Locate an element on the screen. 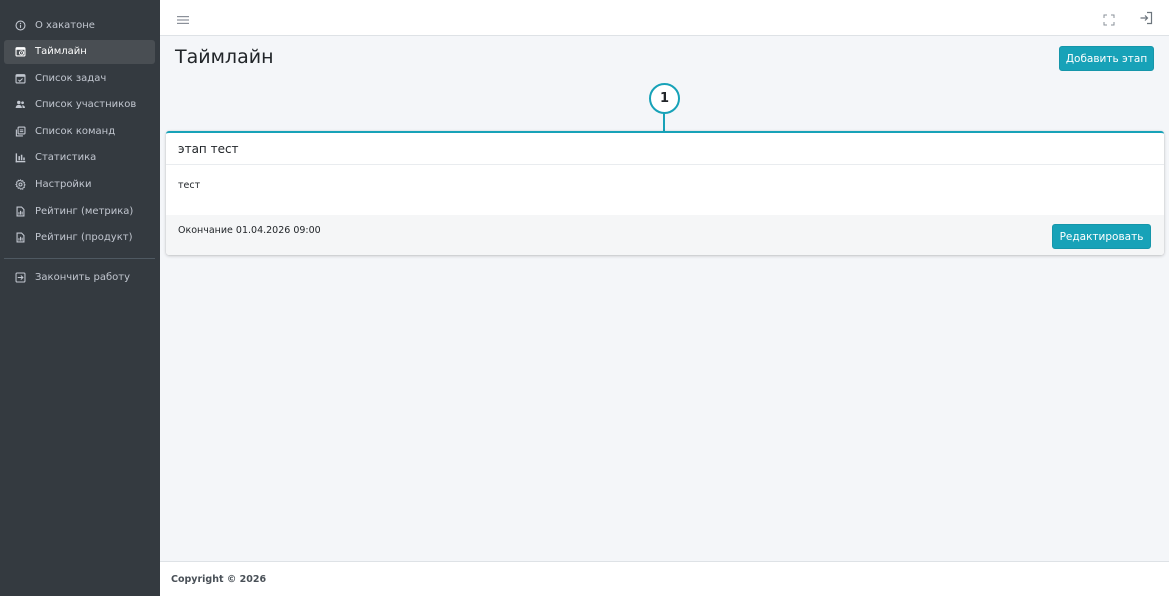 This screenshot has width=1169, height=596. sidebar-item-tasks: Список задач is located at coordinates (79, 78).